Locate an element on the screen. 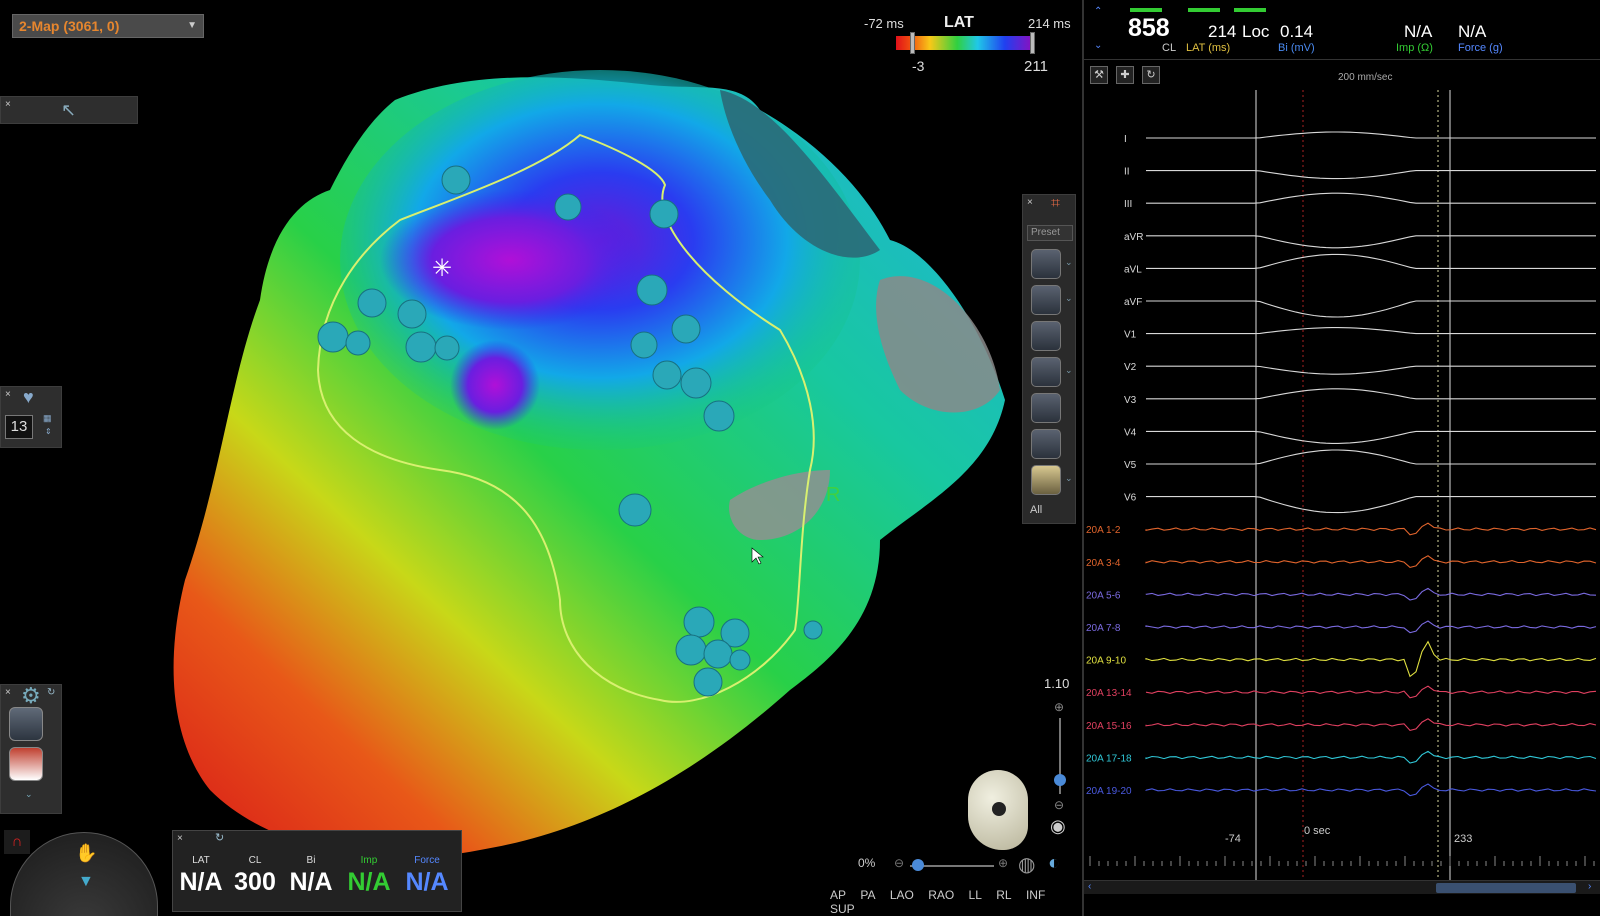  tag-button is located at coordinates (1046, 336).